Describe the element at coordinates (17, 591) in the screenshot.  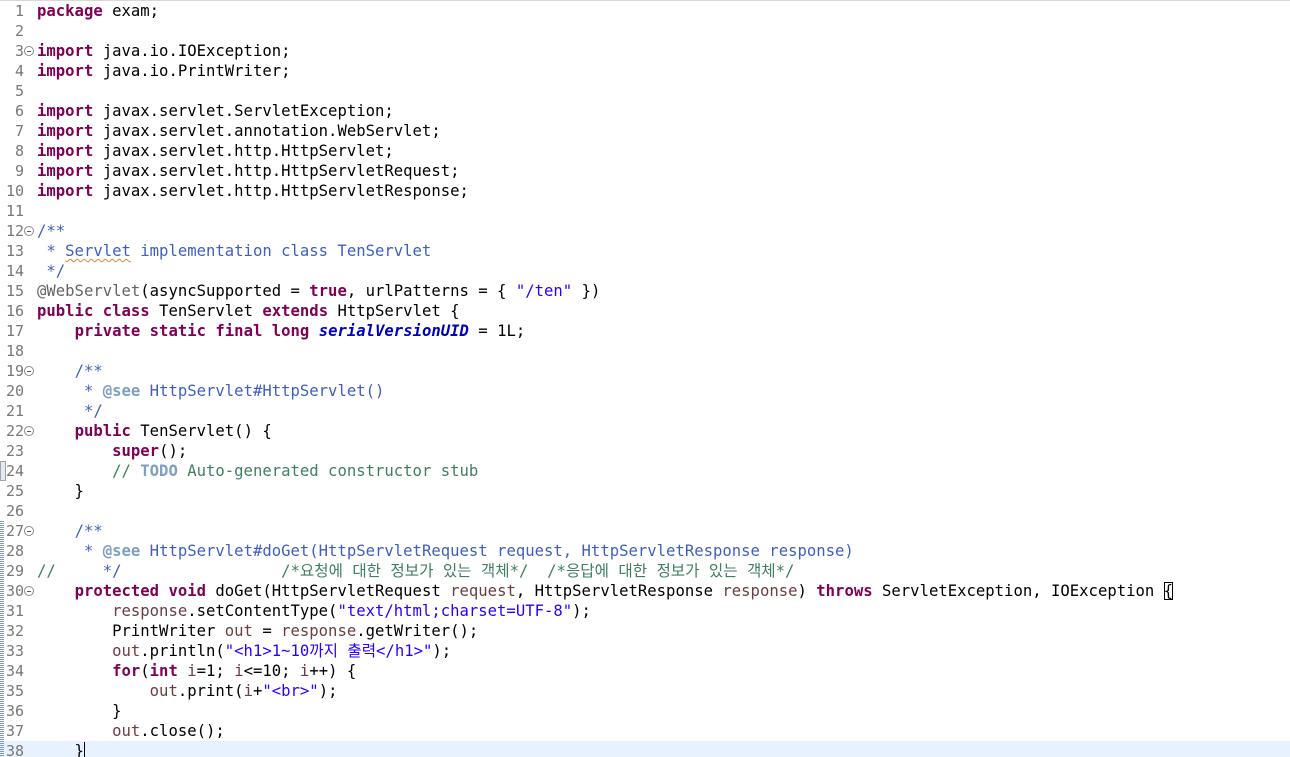
I see `line-gutter: 30` at that location.